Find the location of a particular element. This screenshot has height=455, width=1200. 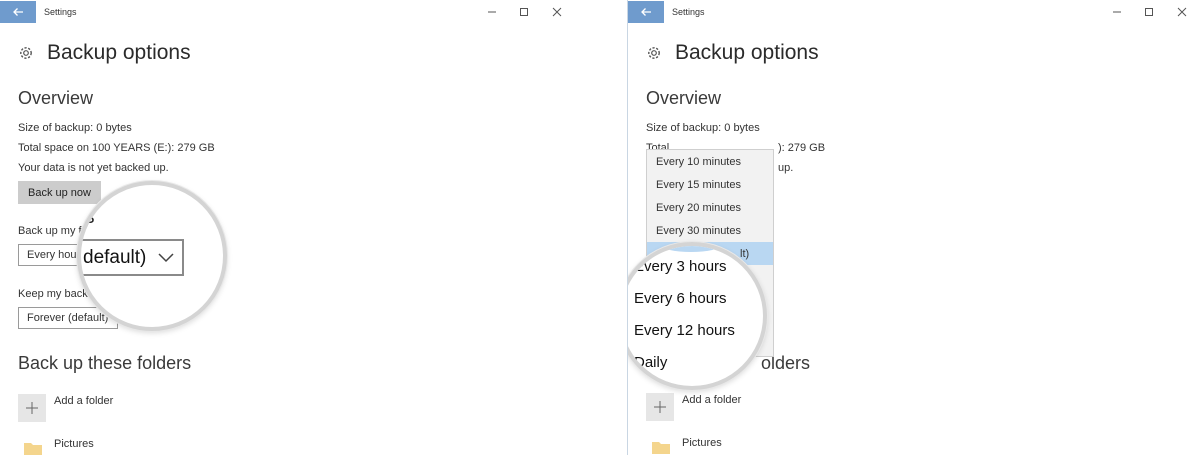

folders-heading: Back up these folders is located at coordinates (105, 363).